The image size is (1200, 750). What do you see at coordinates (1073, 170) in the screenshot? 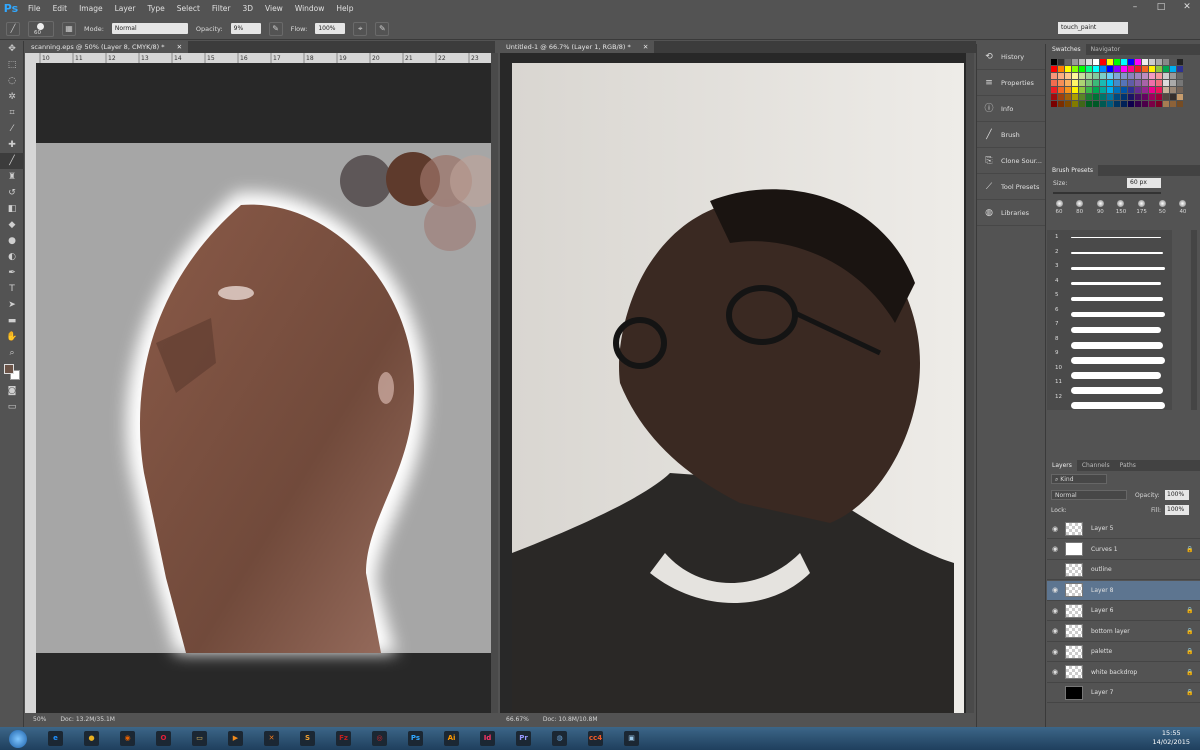
I see `tab-brush-presets: Brush Presets` at bounding box center [1073, 170].